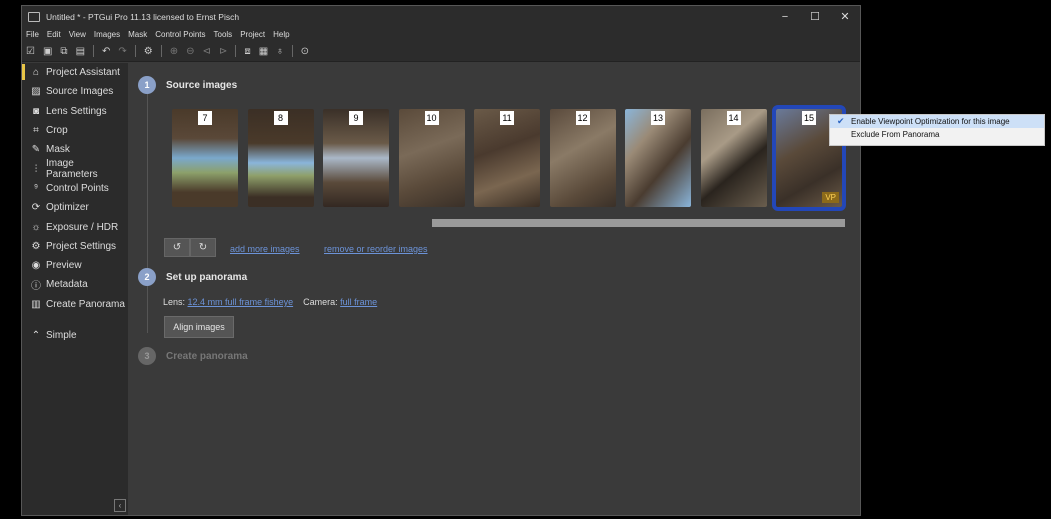 The image size is (1051, 519). What do you see at coordinates (841, 121) in the screenshot?
I see `checkmark-icon: ✔` at bounding box center [841, 121].